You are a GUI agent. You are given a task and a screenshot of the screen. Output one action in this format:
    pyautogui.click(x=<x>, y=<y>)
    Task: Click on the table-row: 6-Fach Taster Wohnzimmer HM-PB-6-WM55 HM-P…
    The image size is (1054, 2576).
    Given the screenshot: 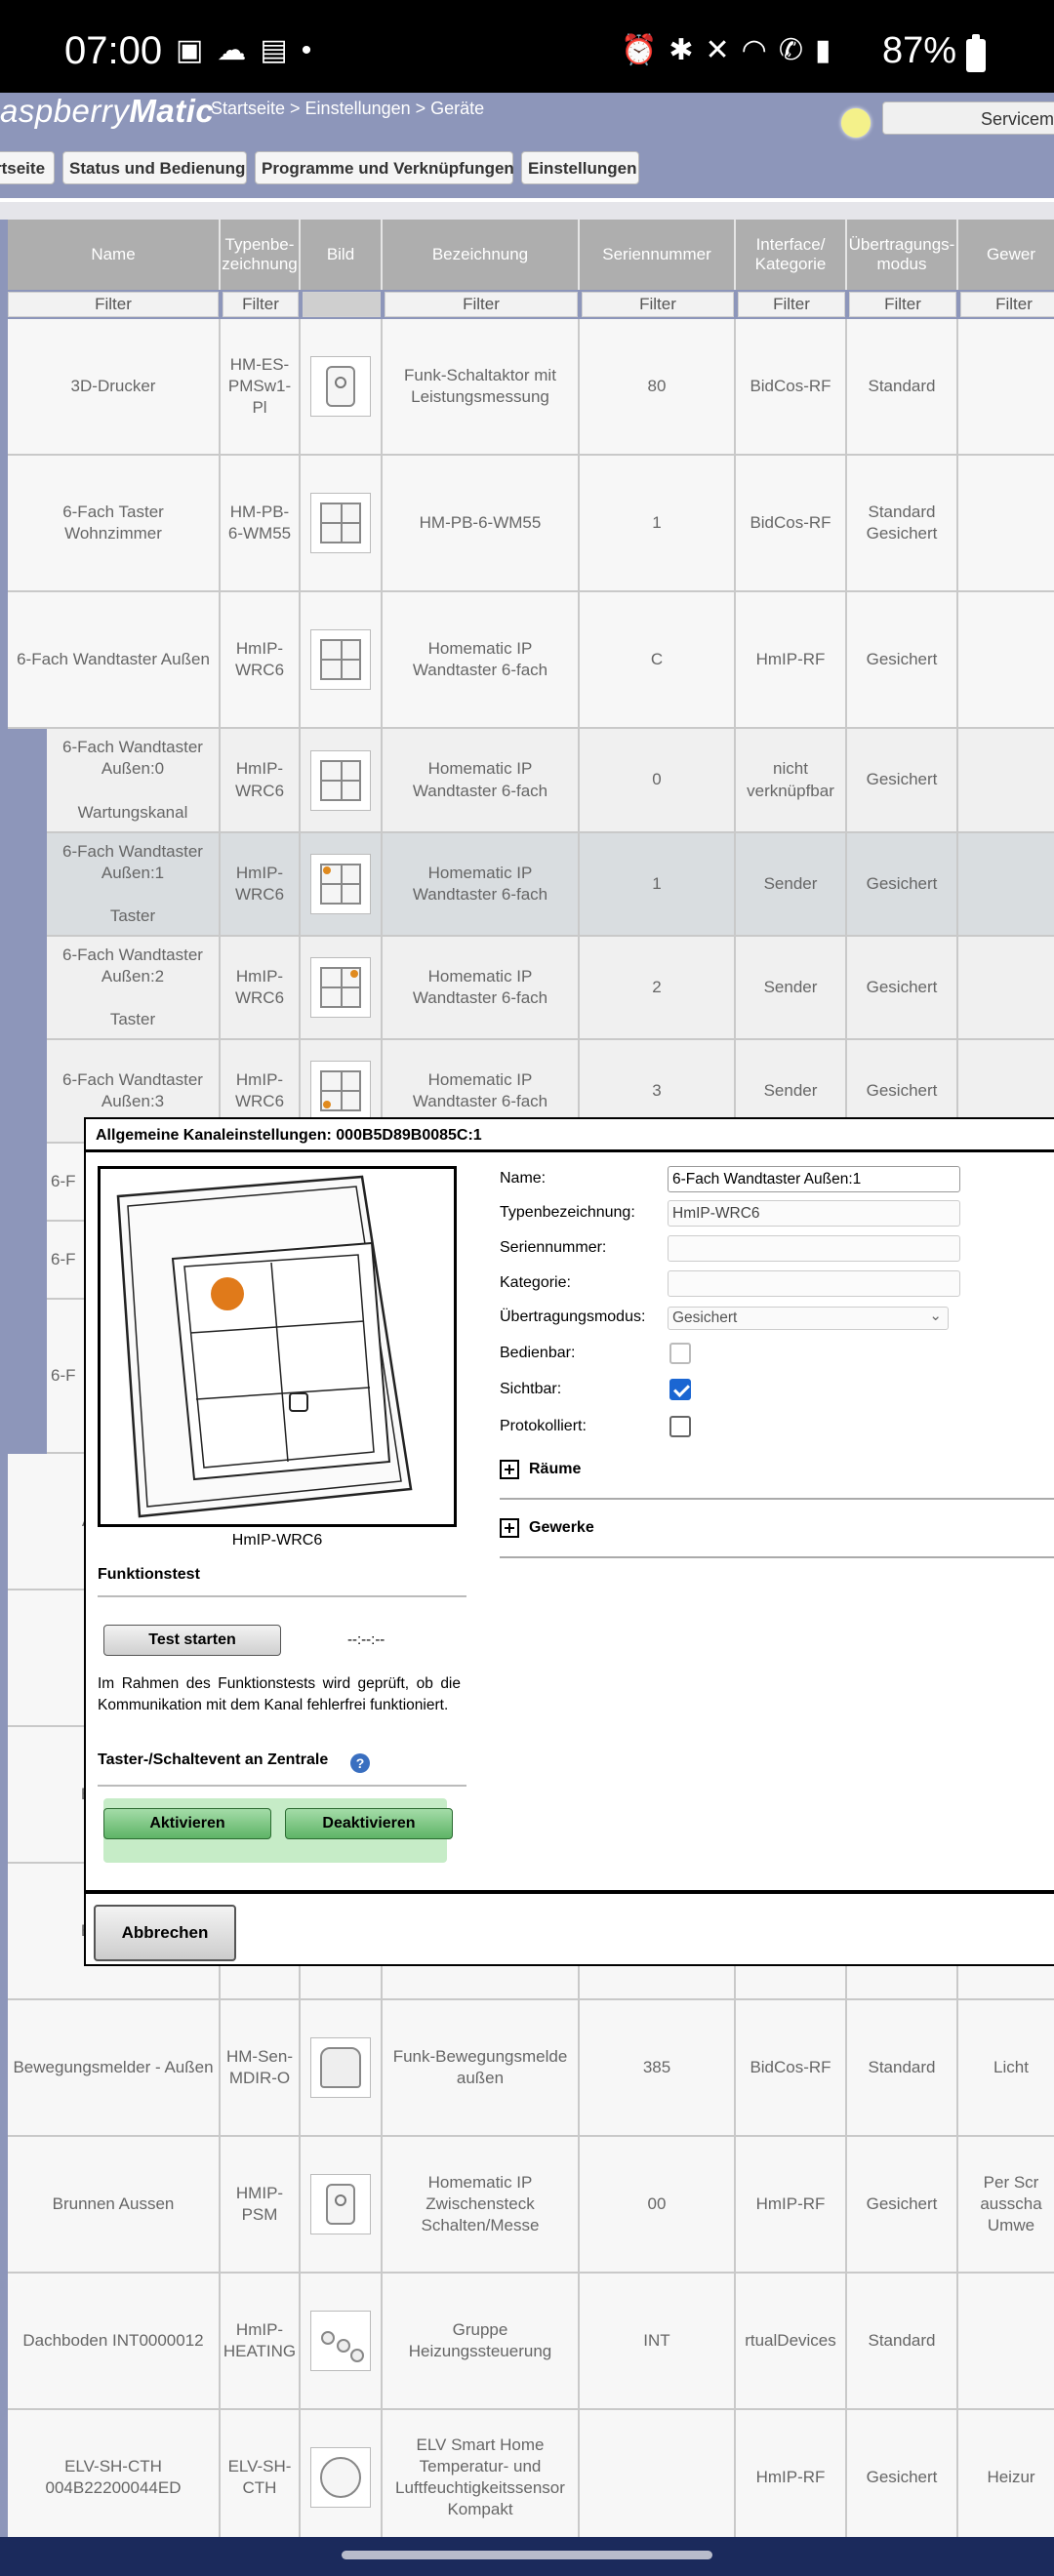 What is the action you would take?
    pyautogui.click(x=527, y=524)
    